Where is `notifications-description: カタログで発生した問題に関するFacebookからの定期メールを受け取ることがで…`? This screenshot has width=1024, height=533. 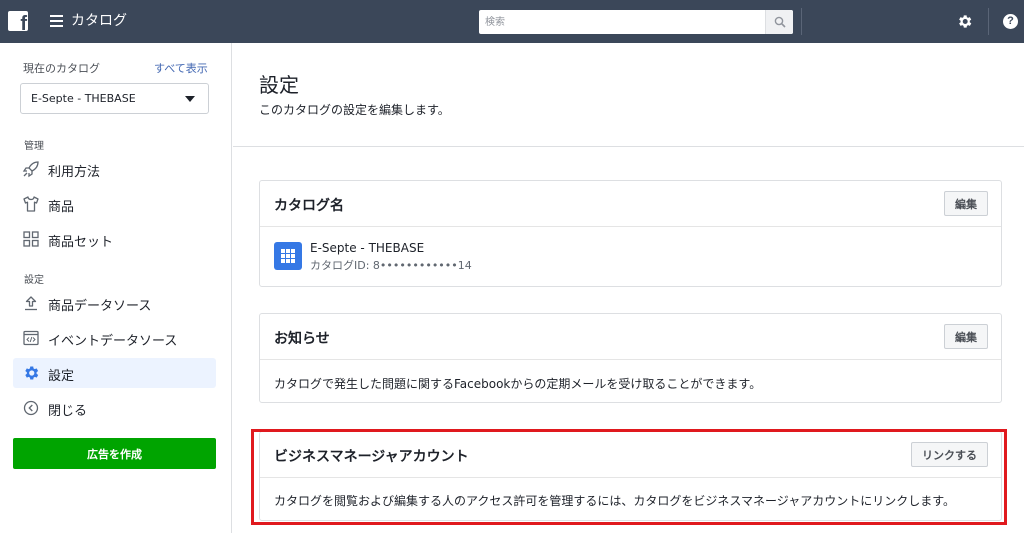 notifications-description: カタログで発生した問題に関するFacebookからの定期メールを受け取ることがで… is located at coordinates (518, 384).